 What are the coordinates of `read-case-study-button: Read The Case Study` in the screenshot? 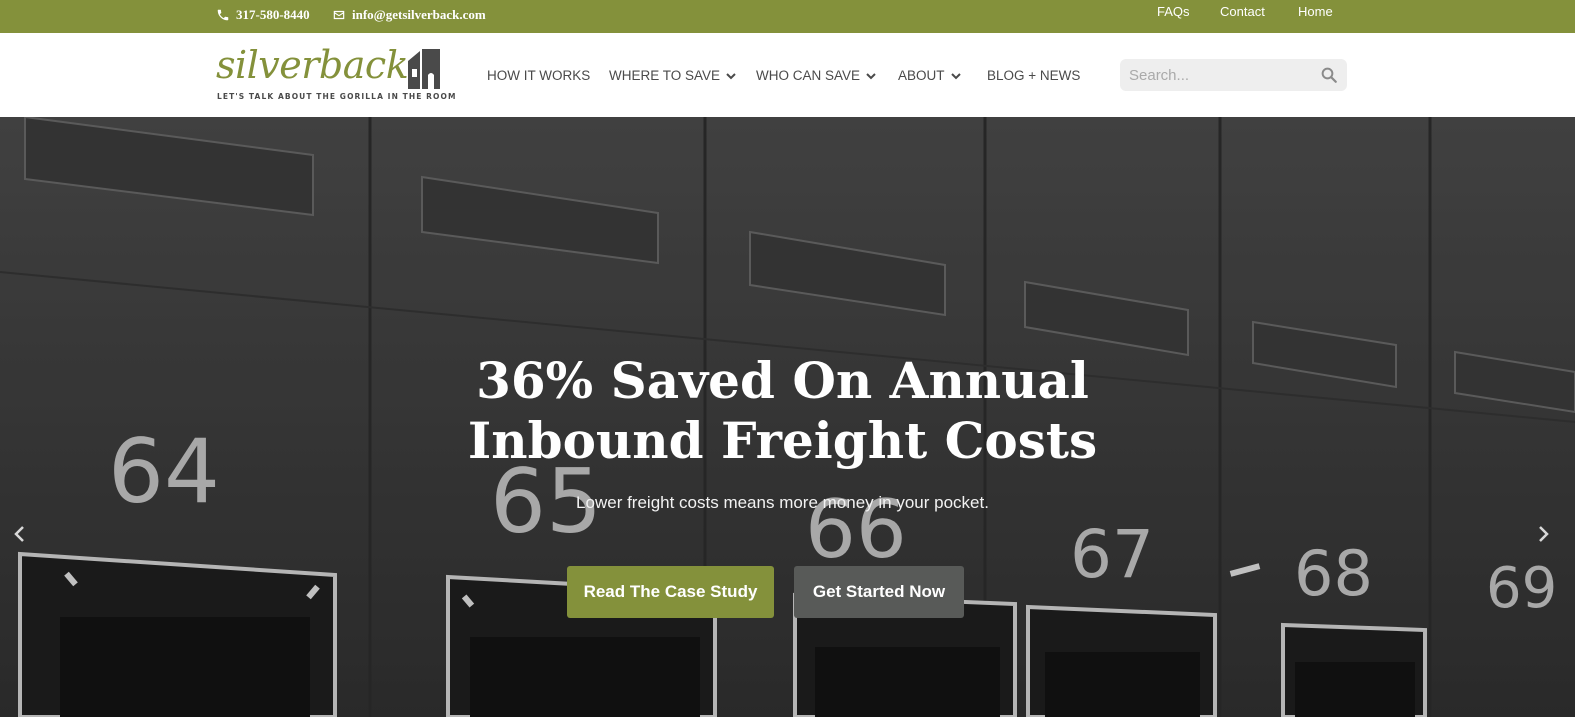 It's located at (670, 592).